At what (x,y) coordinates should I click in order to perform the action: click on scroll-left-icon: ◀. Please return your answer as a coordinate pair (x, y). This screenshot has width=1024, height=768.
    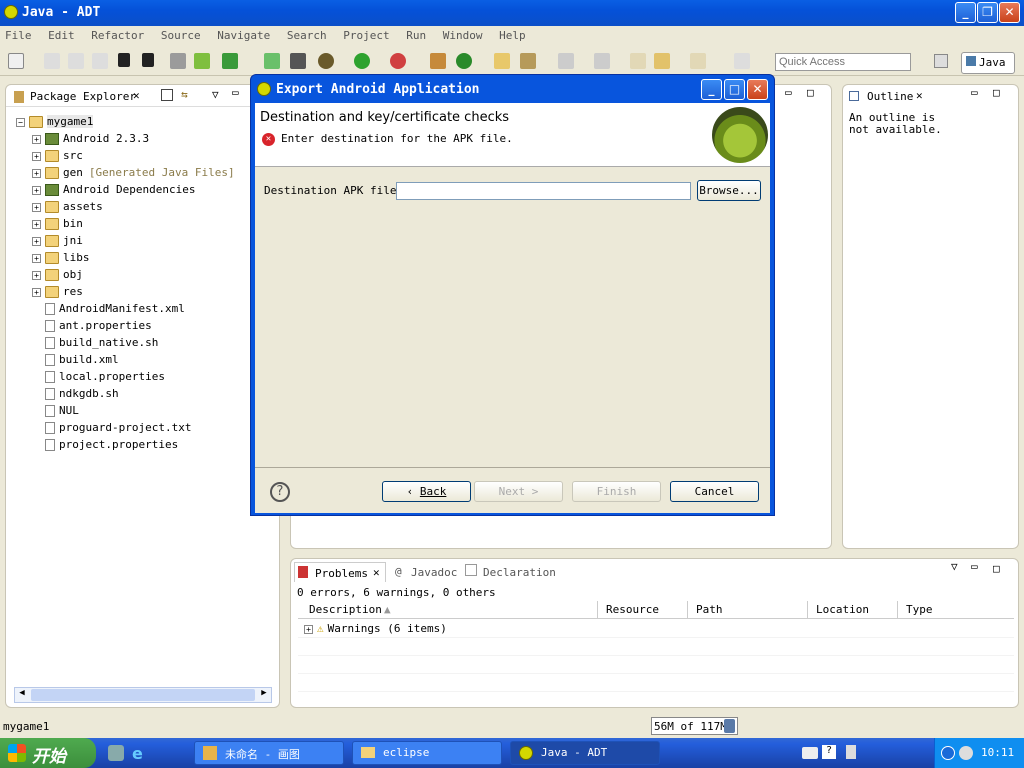
    Looking at the image, I should click on (22, 695).